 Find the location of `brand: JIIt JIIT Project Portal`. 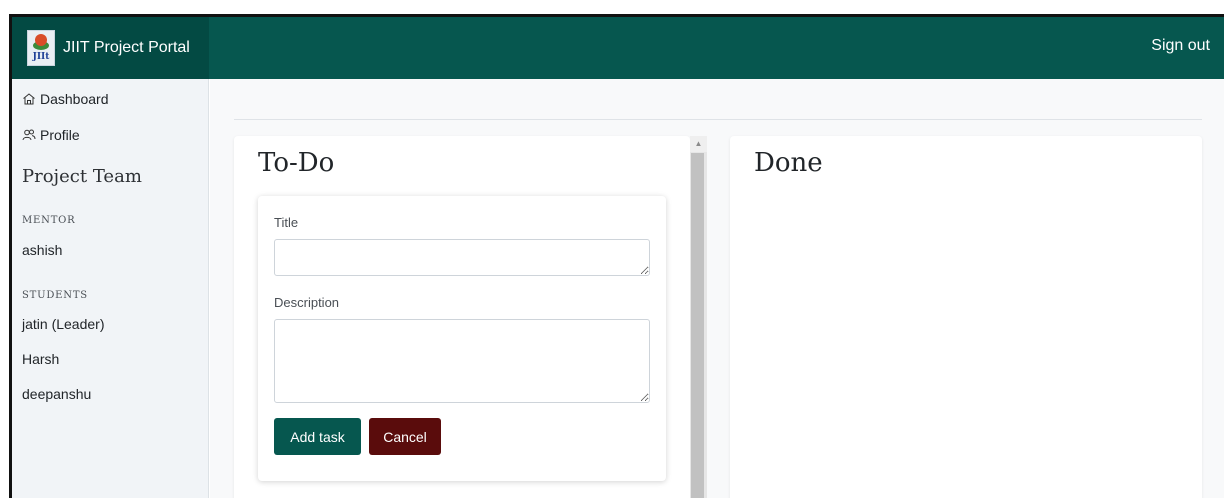

brand: JIIt JIIT Project Portal is located at coordinates (110, 48).